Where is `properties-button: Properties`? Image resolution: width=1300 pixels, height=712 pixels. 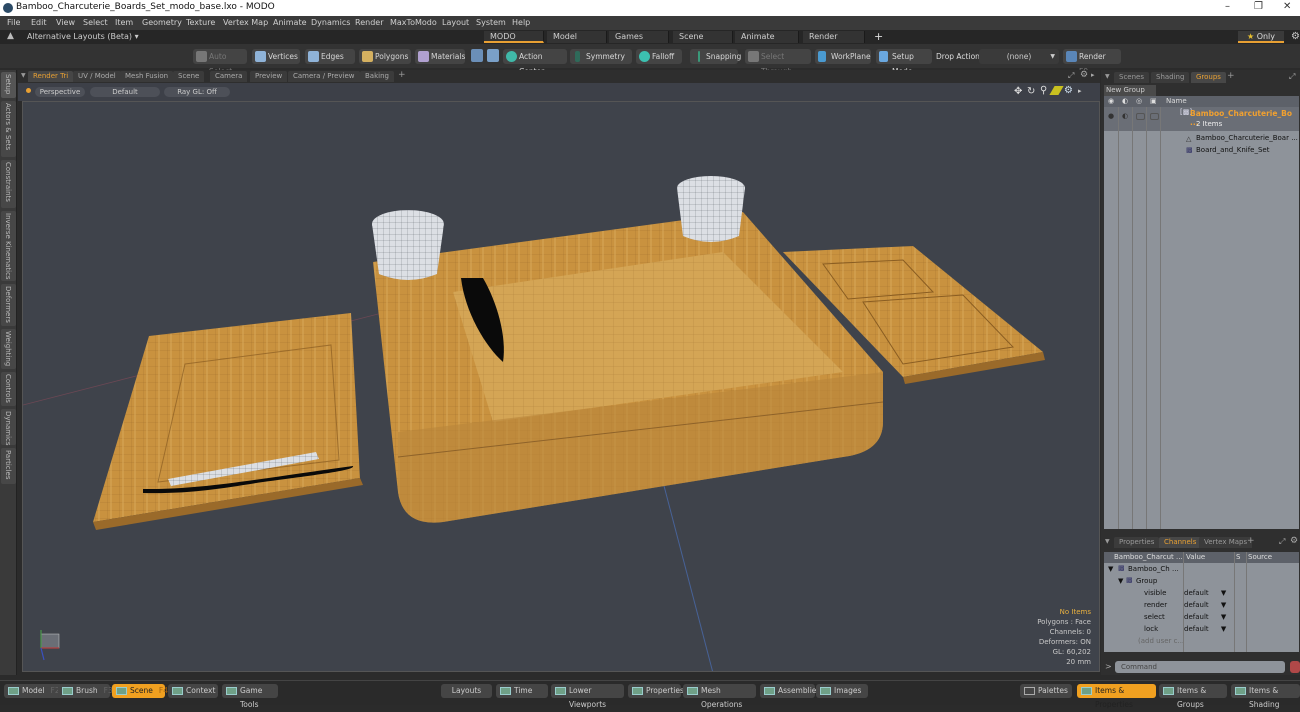
properties-button: Properties is located at coordinates (656, 691).